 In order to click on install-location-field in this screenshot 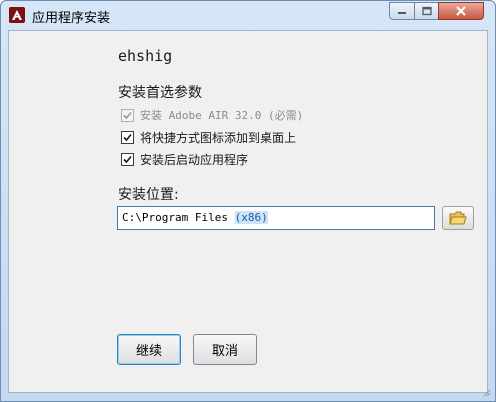, I will do `click(276, 218)`.